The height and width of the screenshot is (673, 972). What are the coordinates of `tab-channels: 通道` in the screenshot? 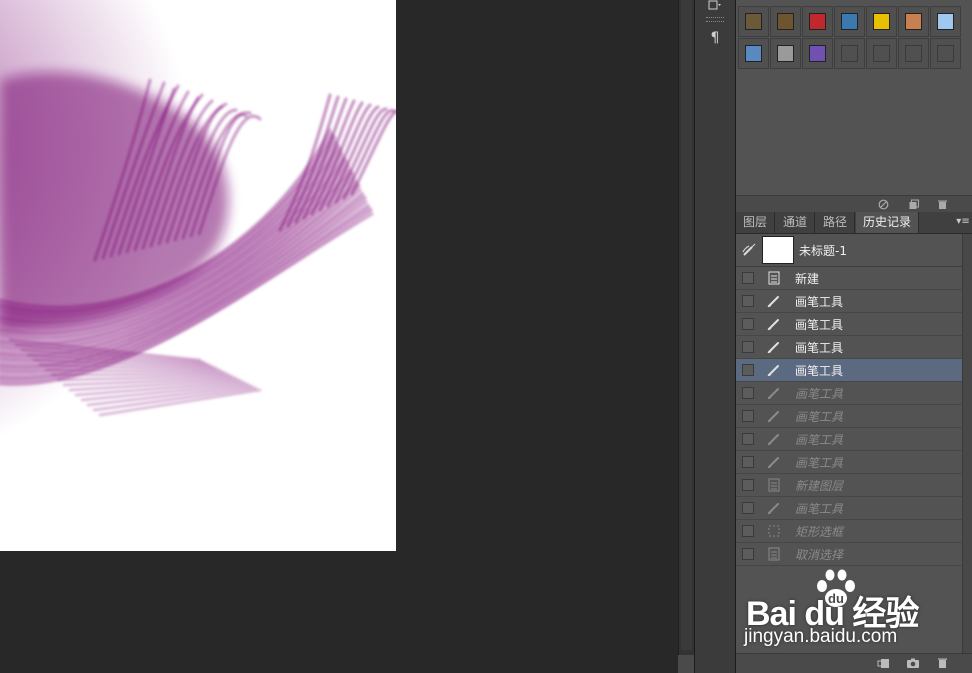 It's located at (796, 222).